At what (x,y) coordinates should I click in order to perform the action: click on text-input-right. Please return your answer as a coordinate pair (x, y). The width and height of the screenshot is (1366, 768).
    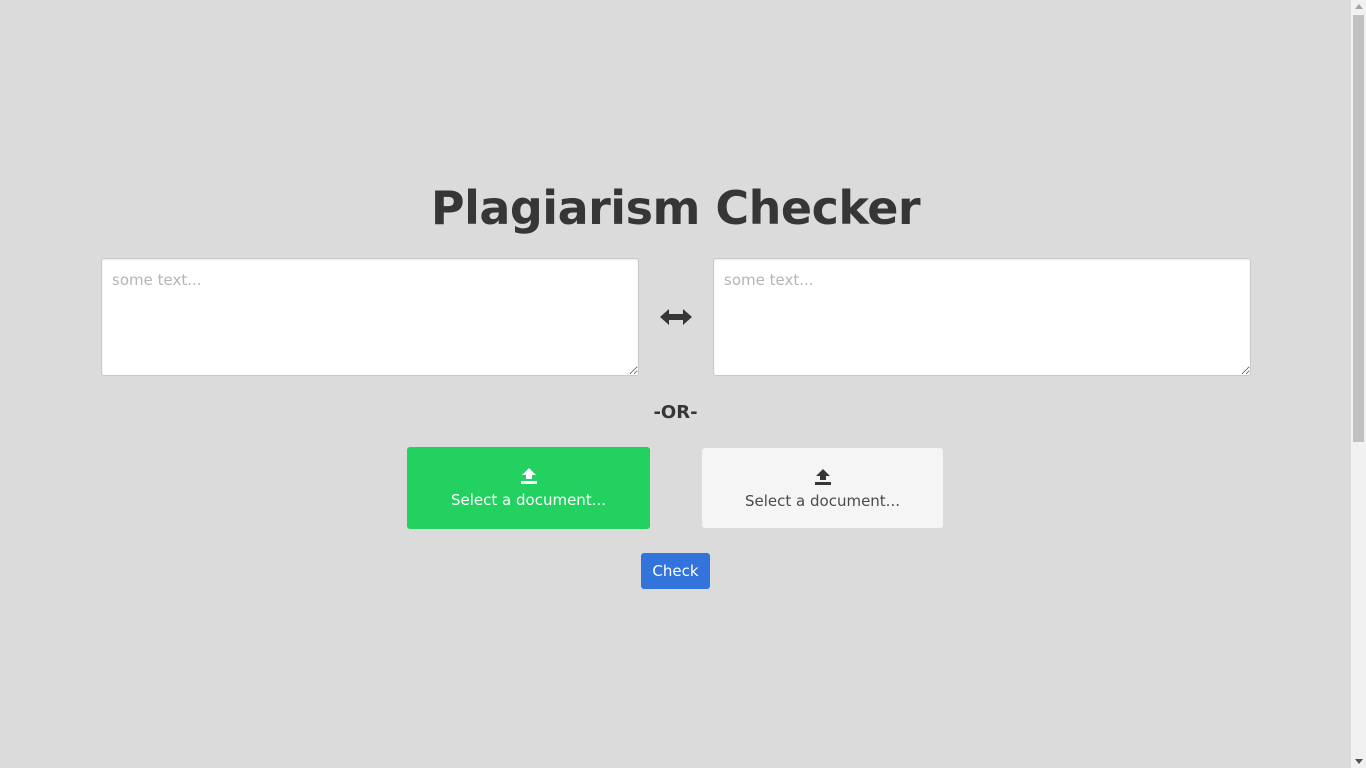
    Looking at the image, I should click on (982, 317).